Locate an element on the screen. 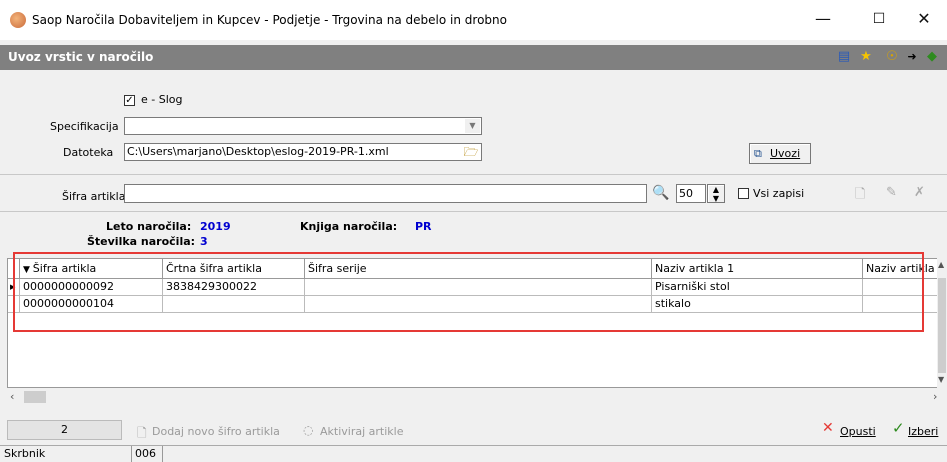 The height and width of the screenshot is (462, 947). knjiga-narocila-value: PR is located at coordinates (423, 226).